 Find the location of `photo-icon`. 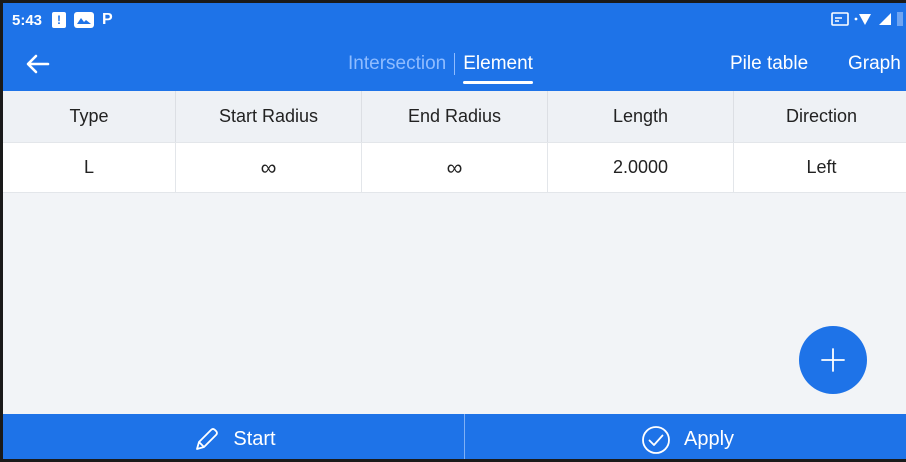

photo-icon is located at coordinates (84, 20).